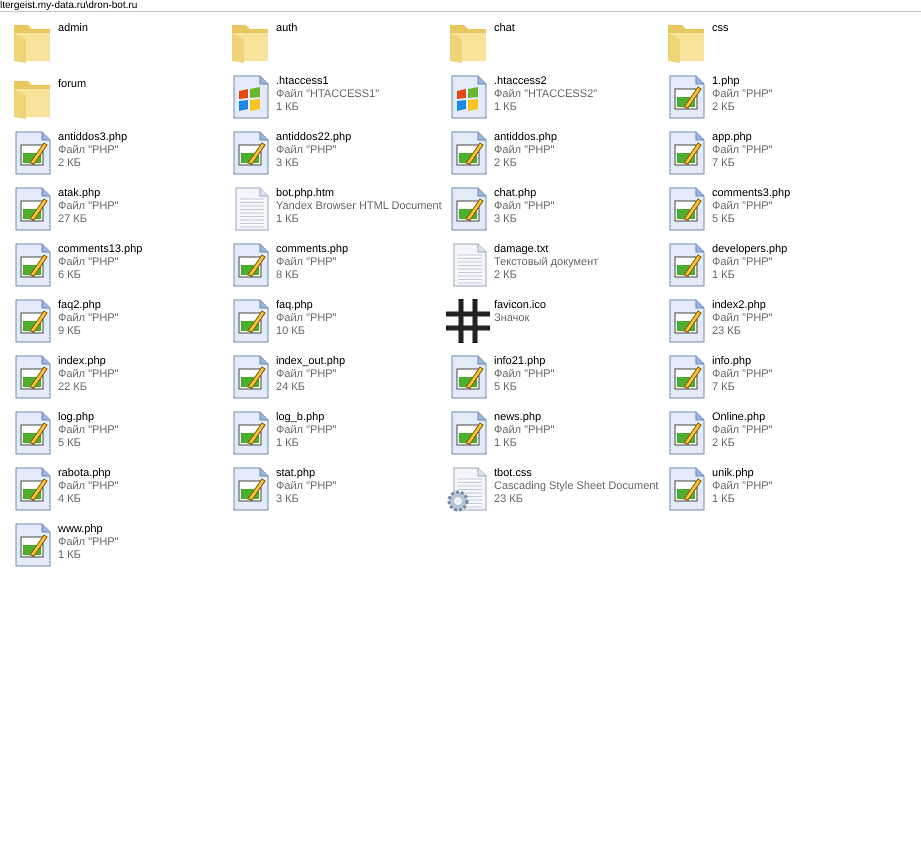 The image size is (921, 844). Describe the element at coordinates (546, 262) in the screenshot. I see `file-type: Текстовый документ` at that location.